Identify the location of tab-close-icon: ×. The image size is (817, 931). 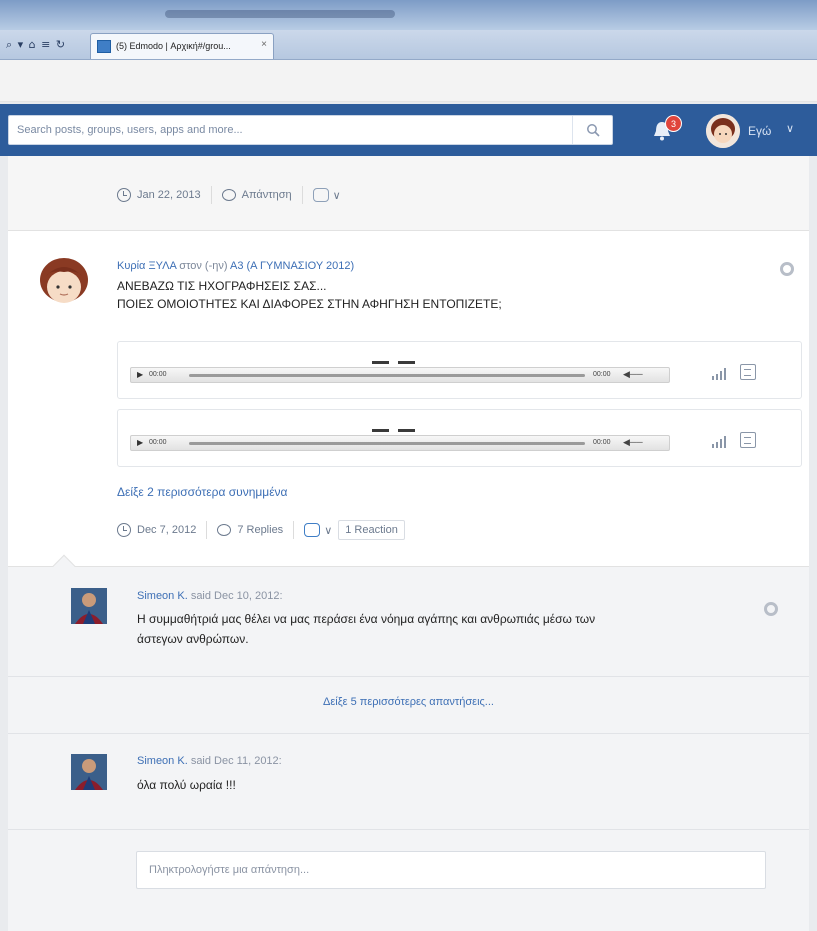
(264, 44).